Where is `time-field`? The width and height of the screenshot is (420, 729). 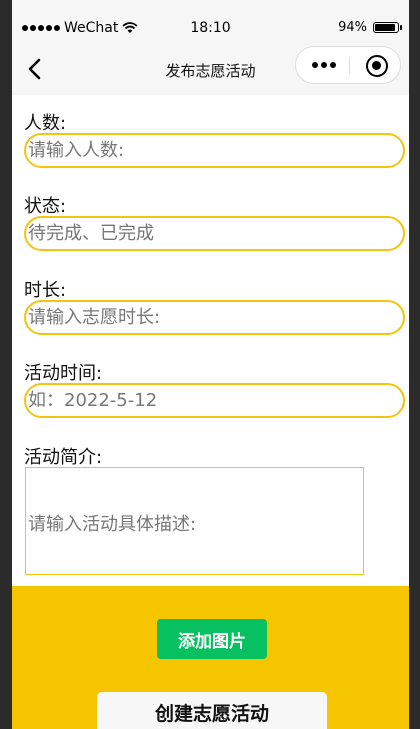 time-field is located at coordinates (214, 400).